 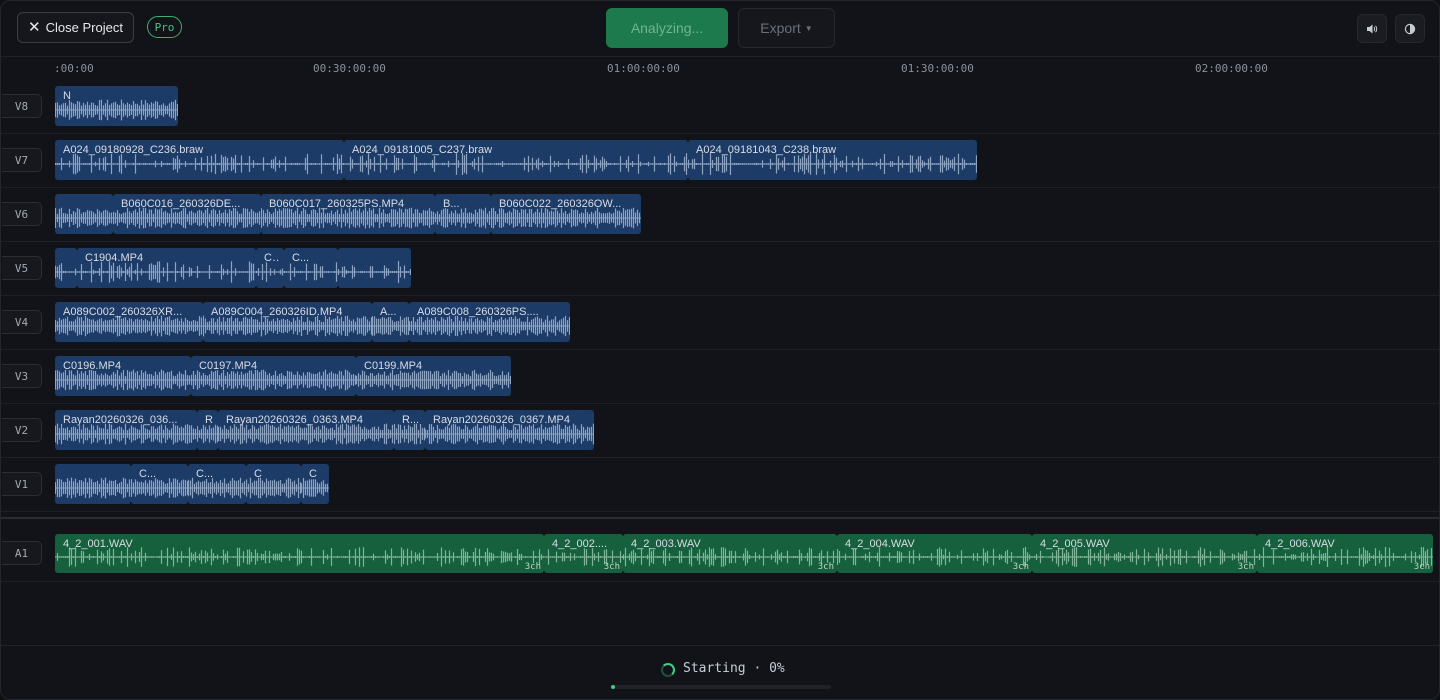 I want to click on video-clip: A024_09181043_C238.braw, so click(x=832, y=160).